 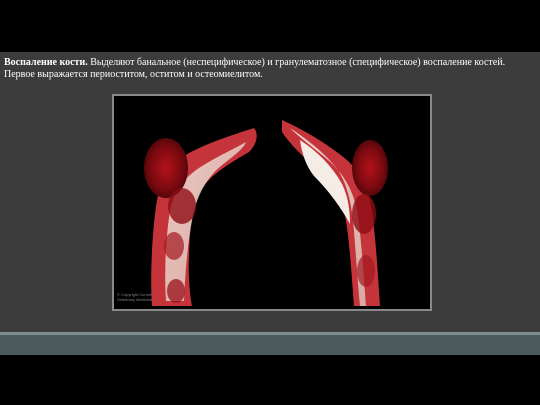 What do you see at coordinates (46, 62) in the screenshot?
I see `caption-lead: Воспаление кости.` at bounding box center [46, 62].